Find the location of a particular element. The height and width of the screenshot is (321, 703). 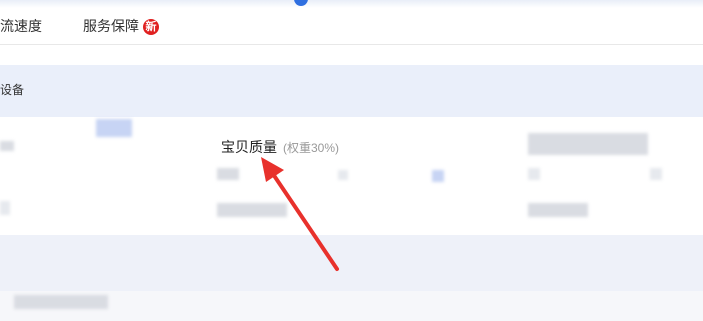

tab-logistics-speed: 物流速度 is located at coordinates (21, 26).